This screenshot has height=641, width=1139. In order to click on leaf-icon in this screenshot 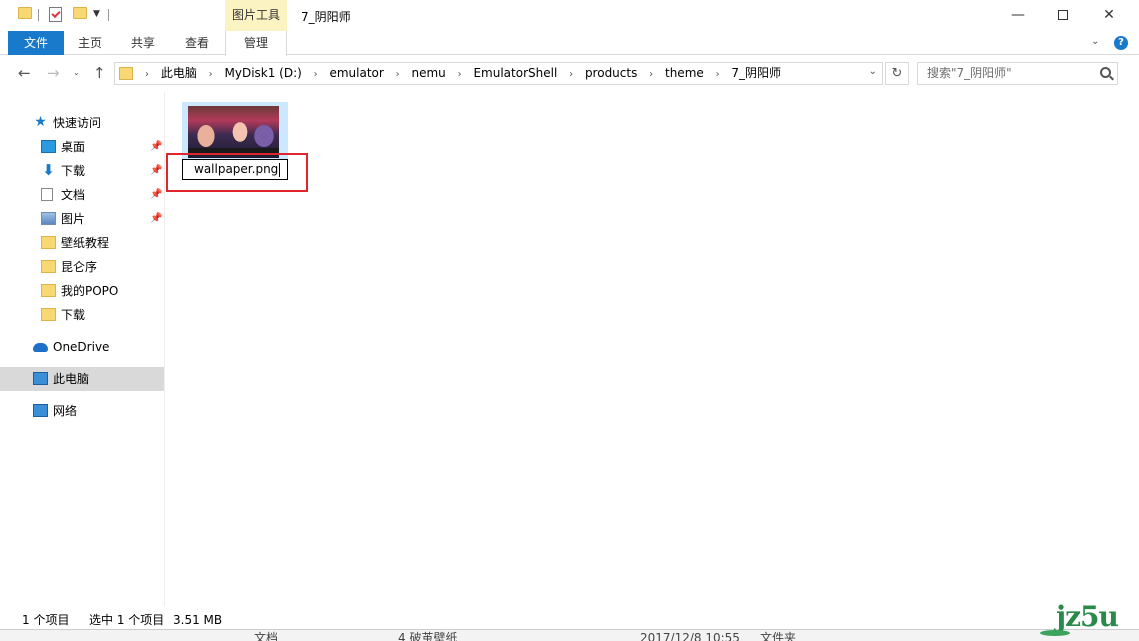, I will do `click(1055, 633)`.